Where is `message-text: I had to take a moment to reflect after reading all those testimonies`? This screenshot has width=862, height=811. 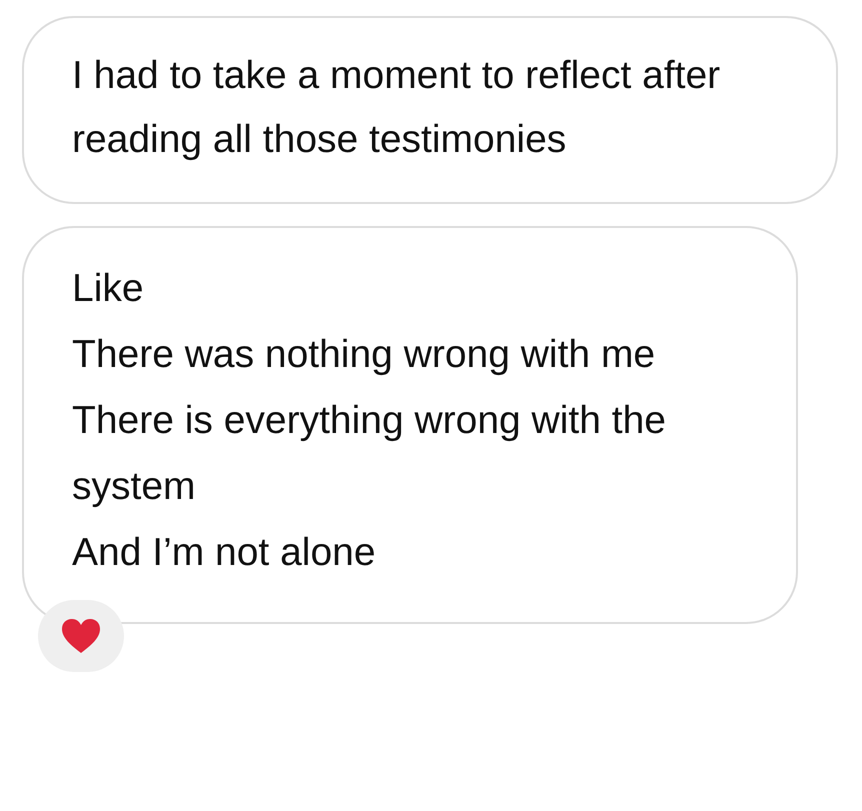
message-text: I had to take a moment to reflect after reading all those testimonies is located at coordinates (397, 108).